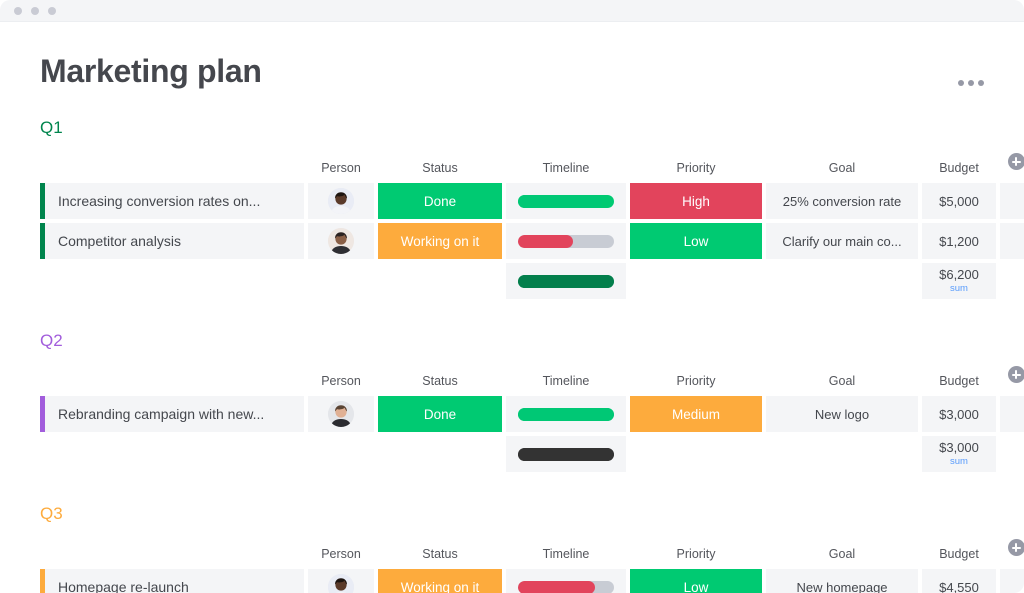 The height and width of the screenshot is (593, 1024). I want to click on budget-sum-label: sum, so click(959, 288).